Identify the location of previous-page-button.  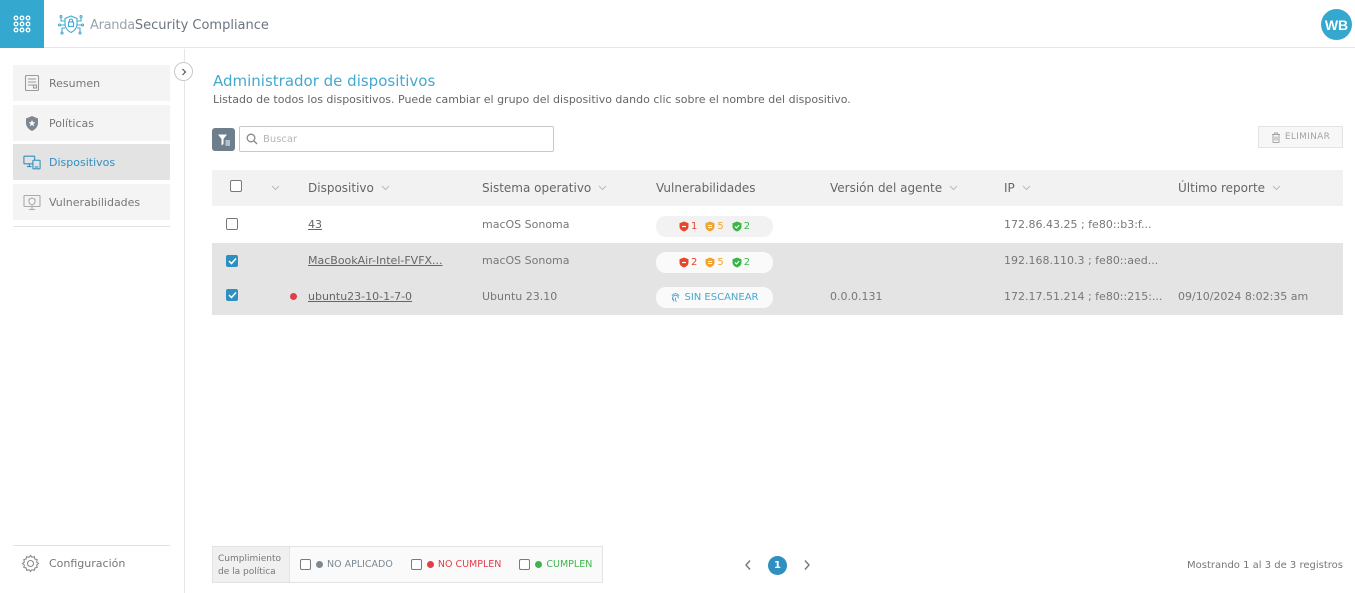
(748, 565).